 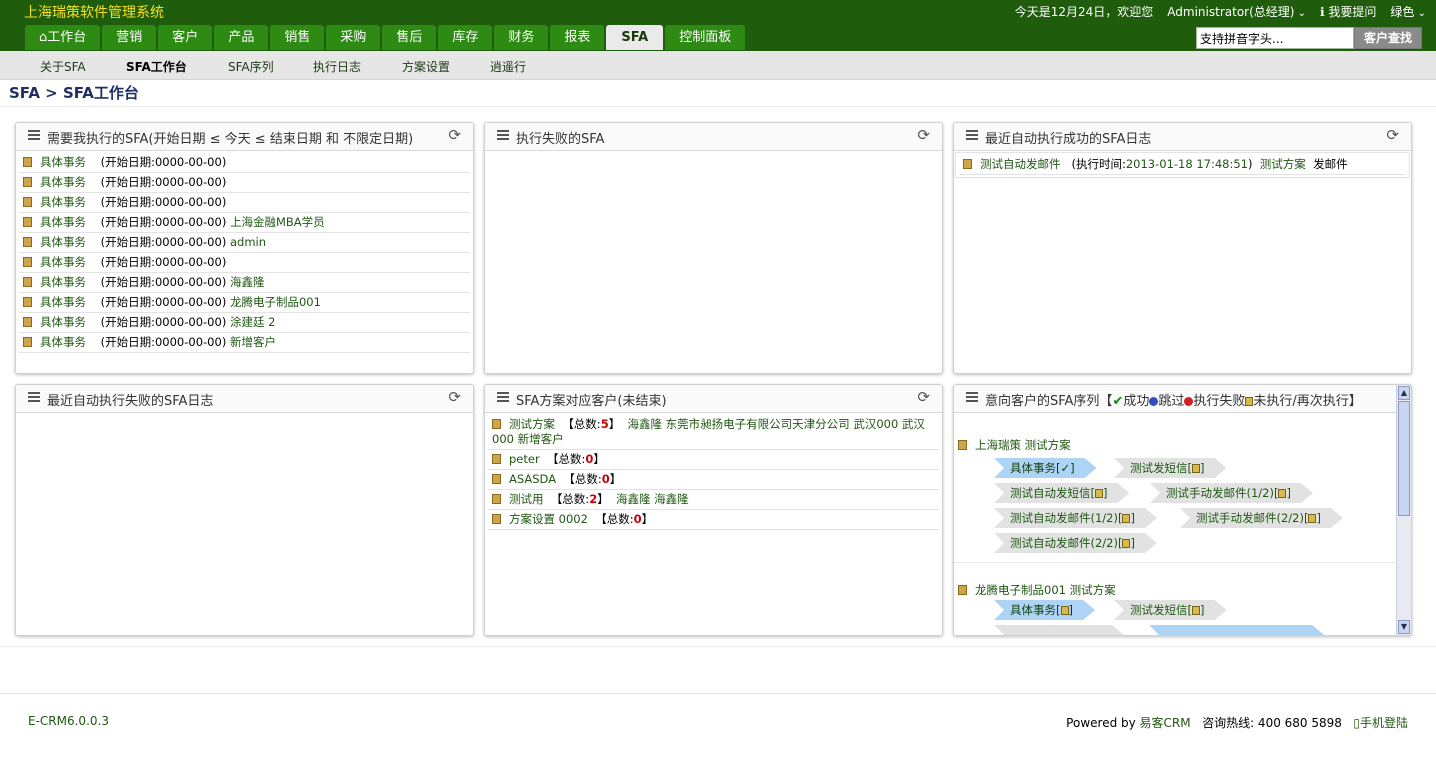 I want to click on task-row: 具体事务 (开始日期:0000-00-00) 涂建廷 2, so click(x=244, y=323).